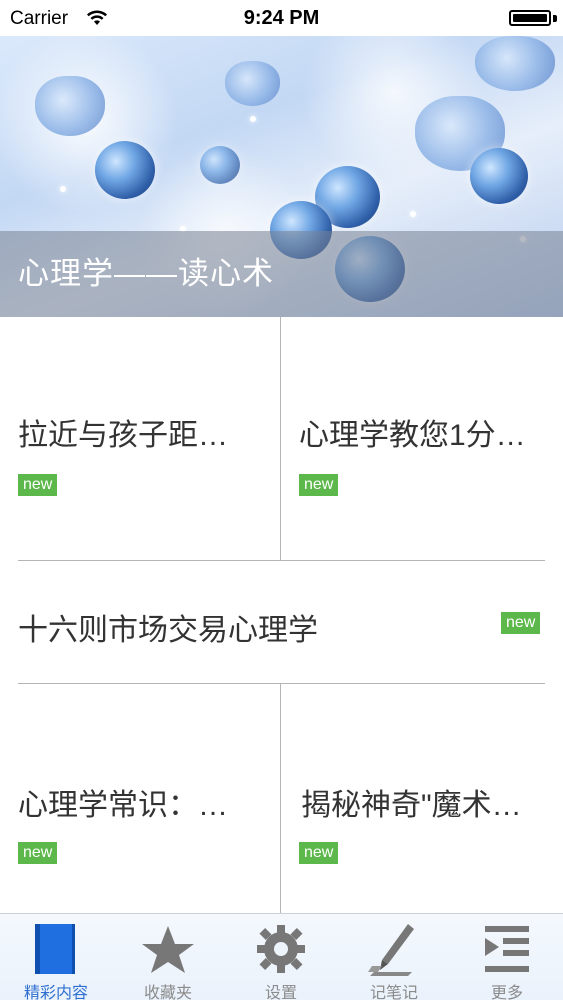 Image resolution: width=563 pixels, height=1000 pixels. I want to click on list-indent-icon, so click(507, 949).